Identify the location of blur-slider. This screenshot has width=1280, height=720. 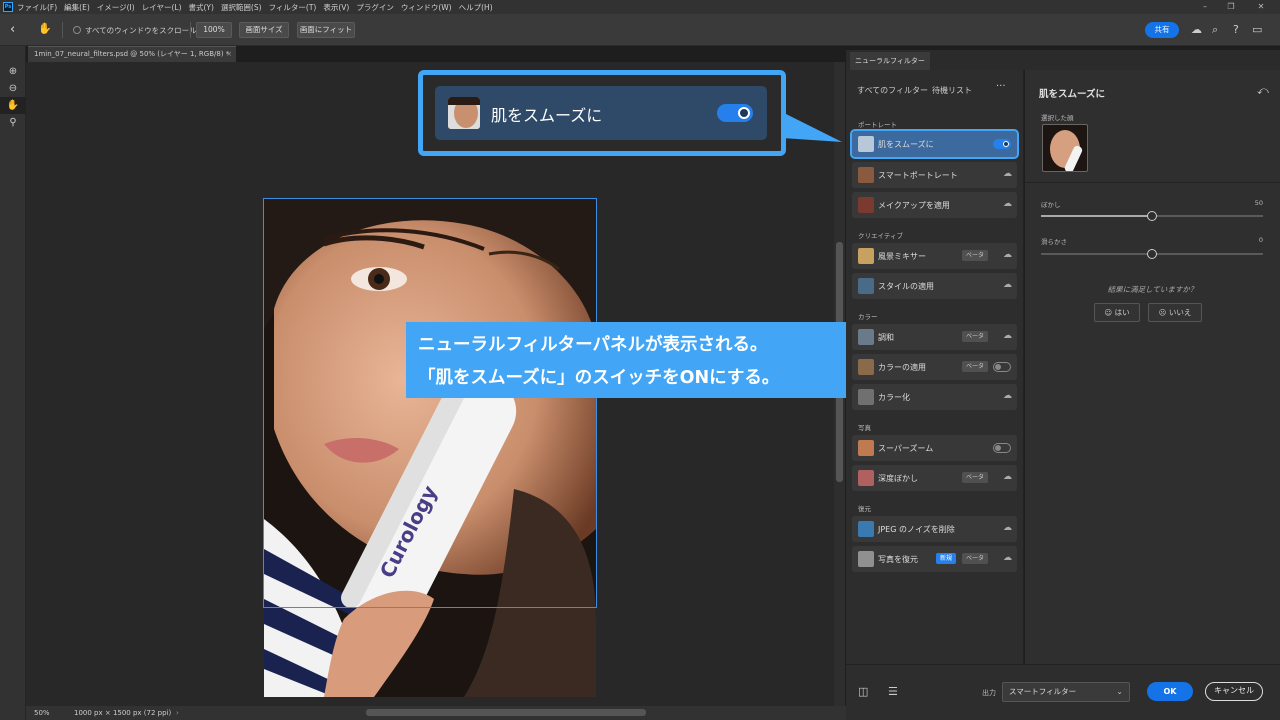
(1152, 216).